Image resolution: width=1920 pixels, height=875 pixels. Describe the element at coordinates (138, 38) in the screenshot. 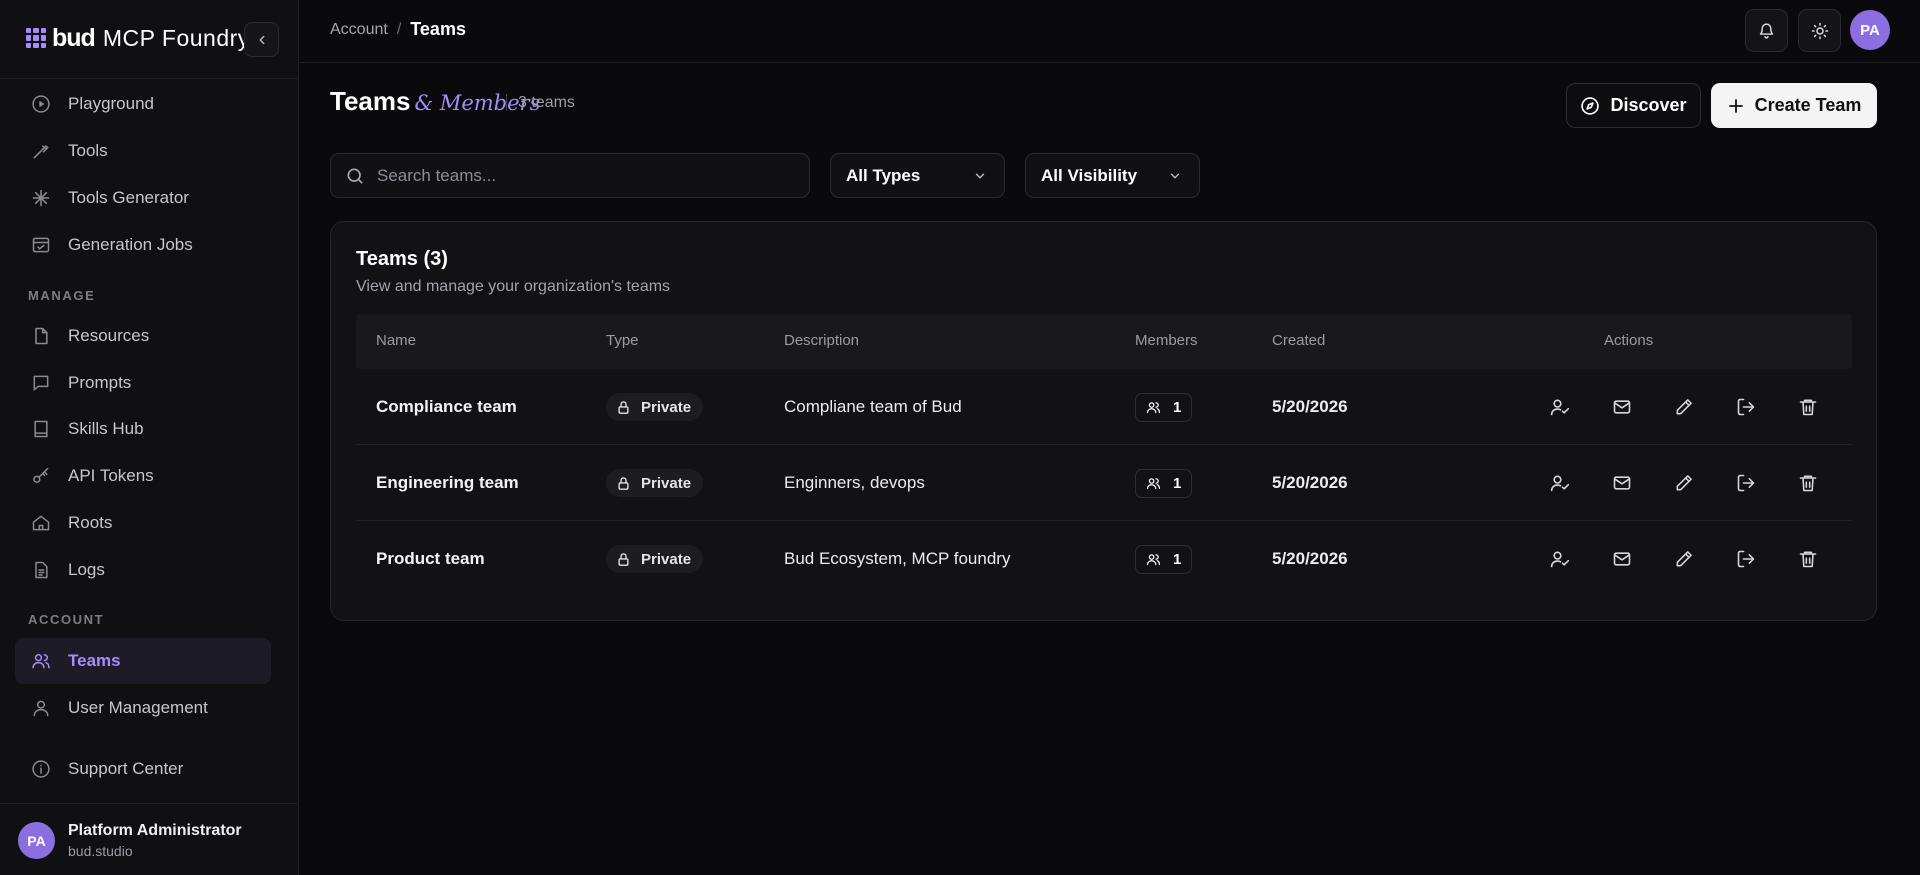

I see `brand-logo: bud MCP Foundry` at that location.